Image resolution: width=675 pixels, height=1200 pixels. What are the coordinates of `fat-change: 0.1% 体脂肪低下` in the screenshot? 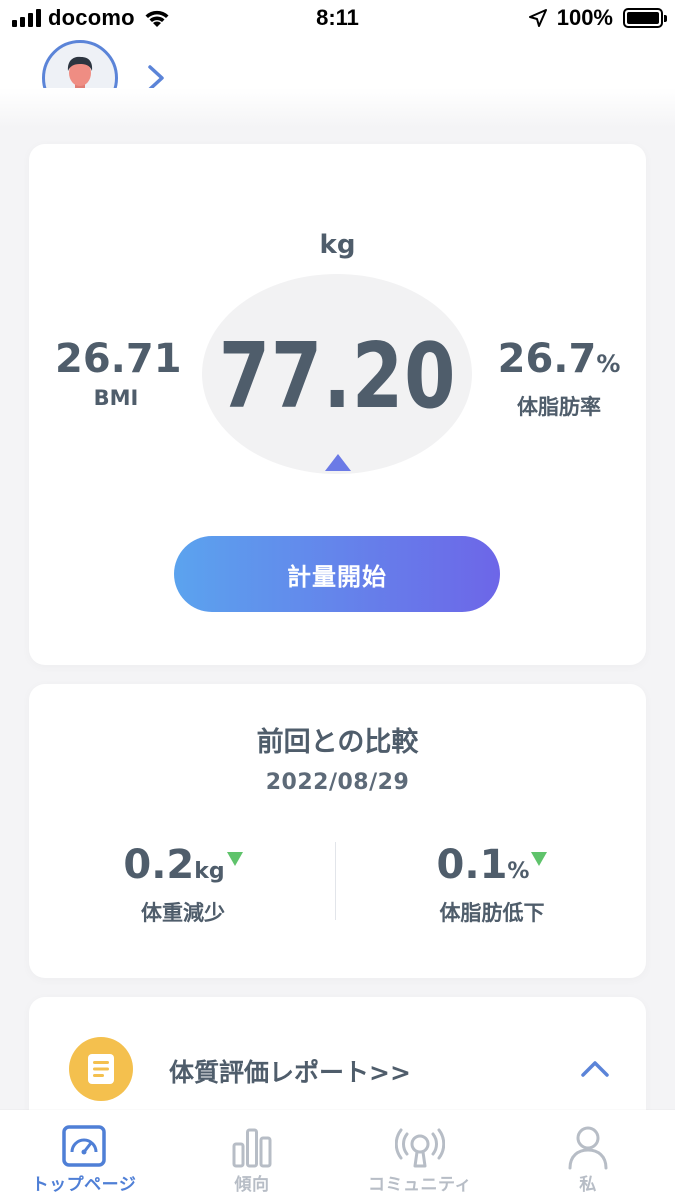 It's located at (492, 884).